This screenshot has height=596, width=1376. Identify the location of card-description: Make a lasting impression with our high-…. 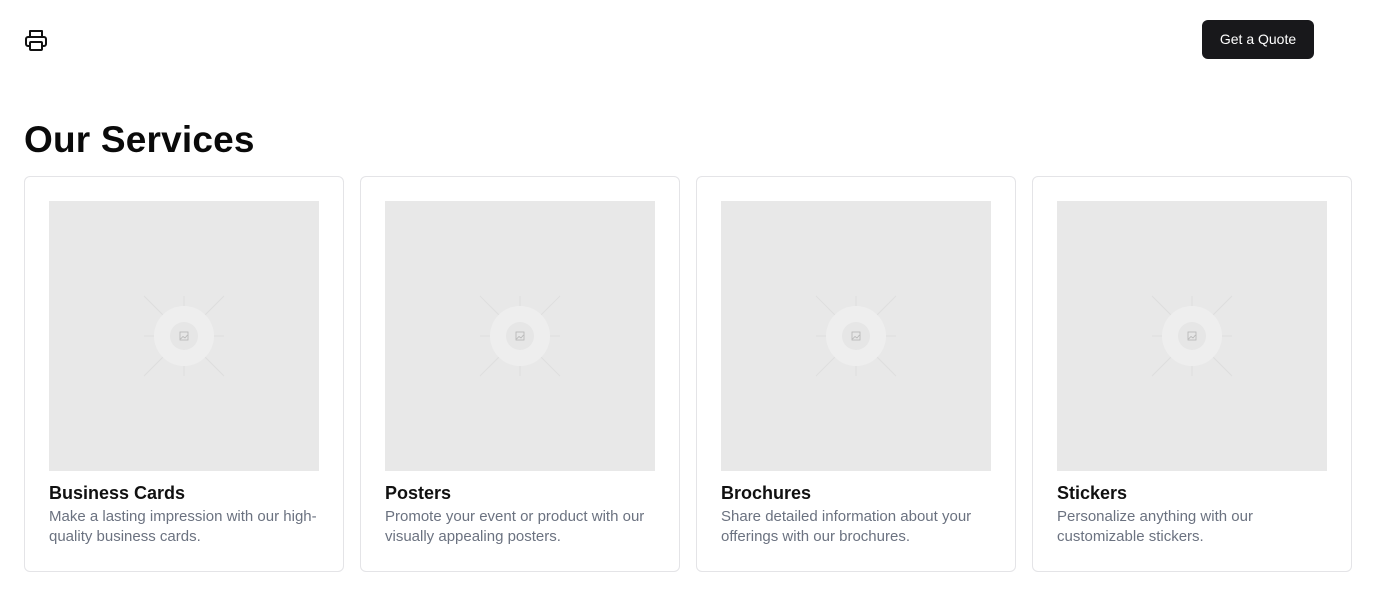
(183, 526).